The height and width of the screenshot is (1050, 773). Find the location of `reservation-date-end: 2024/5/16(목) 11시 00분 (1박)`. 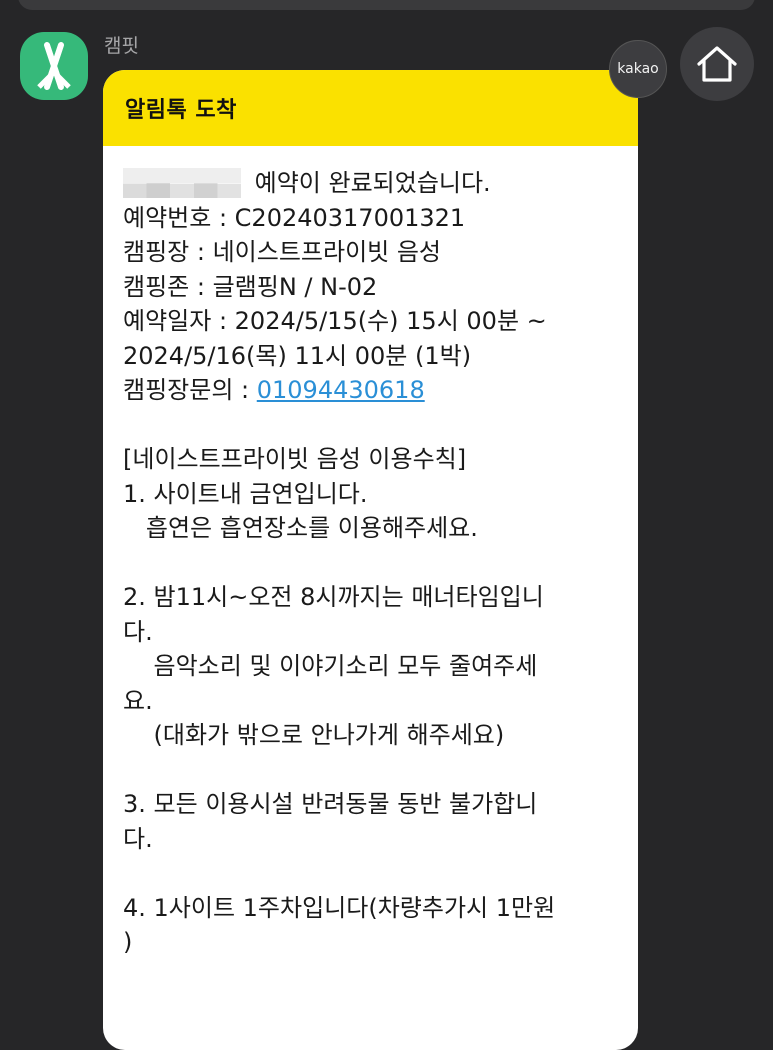

reservation-date-end: 2024/5/16(목) 11시 00분 (1박) is located at coordinates (297, 355).